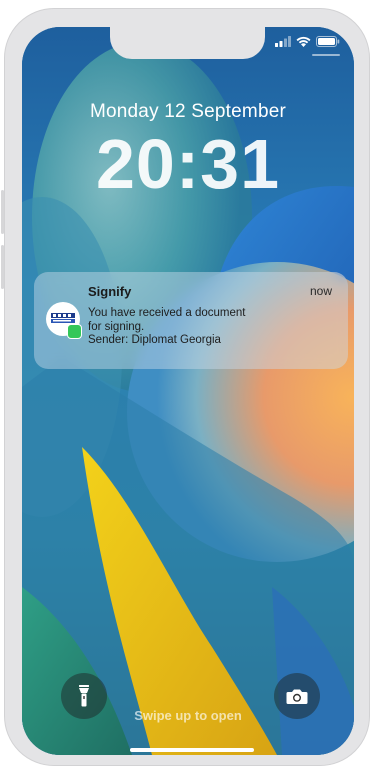 The image size is (376, 772). I want to click on battery-icon, so click(328, 41).